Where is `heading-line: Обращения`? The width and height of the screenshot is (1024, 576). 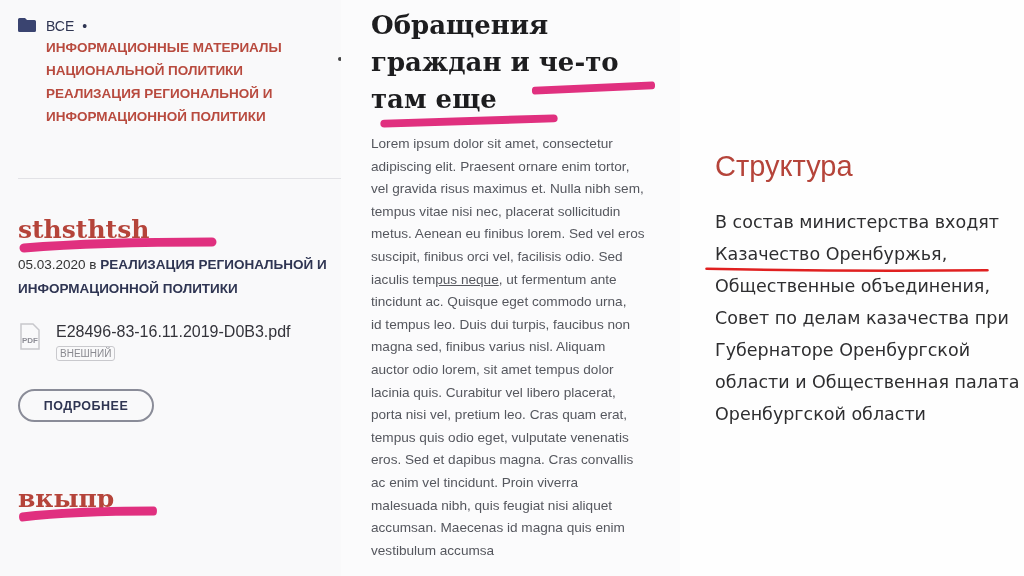
heading-line: Обращения is located at coordinates (460, 25).